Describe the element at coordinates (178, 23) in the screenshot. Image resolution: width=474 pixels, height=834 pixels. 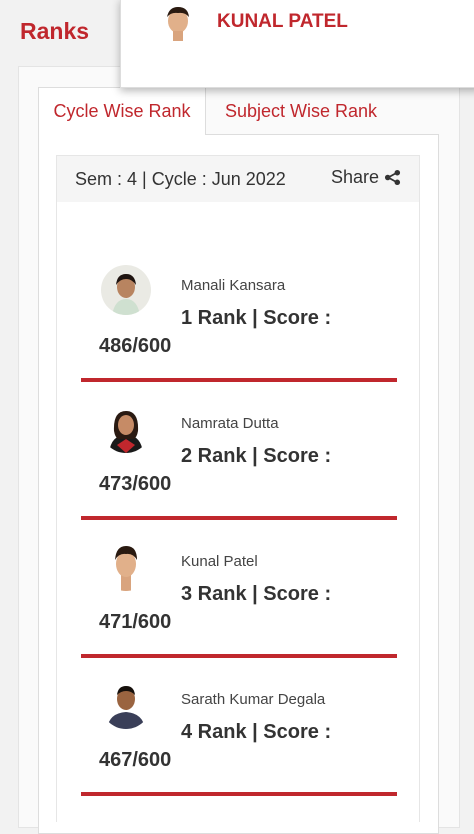
I see `user-avatar` at that location.